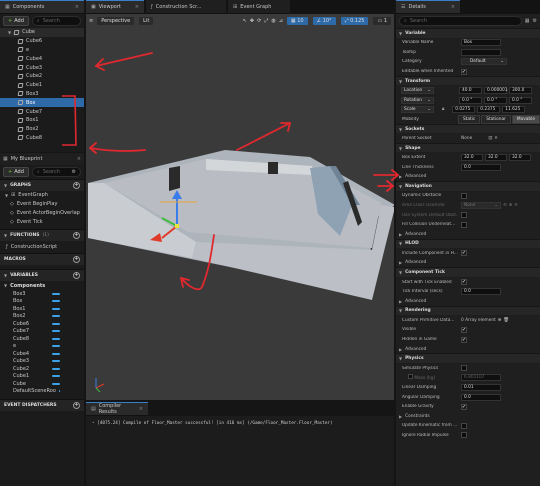  I want to click on mass-override-checkbox, so click(410, 377).